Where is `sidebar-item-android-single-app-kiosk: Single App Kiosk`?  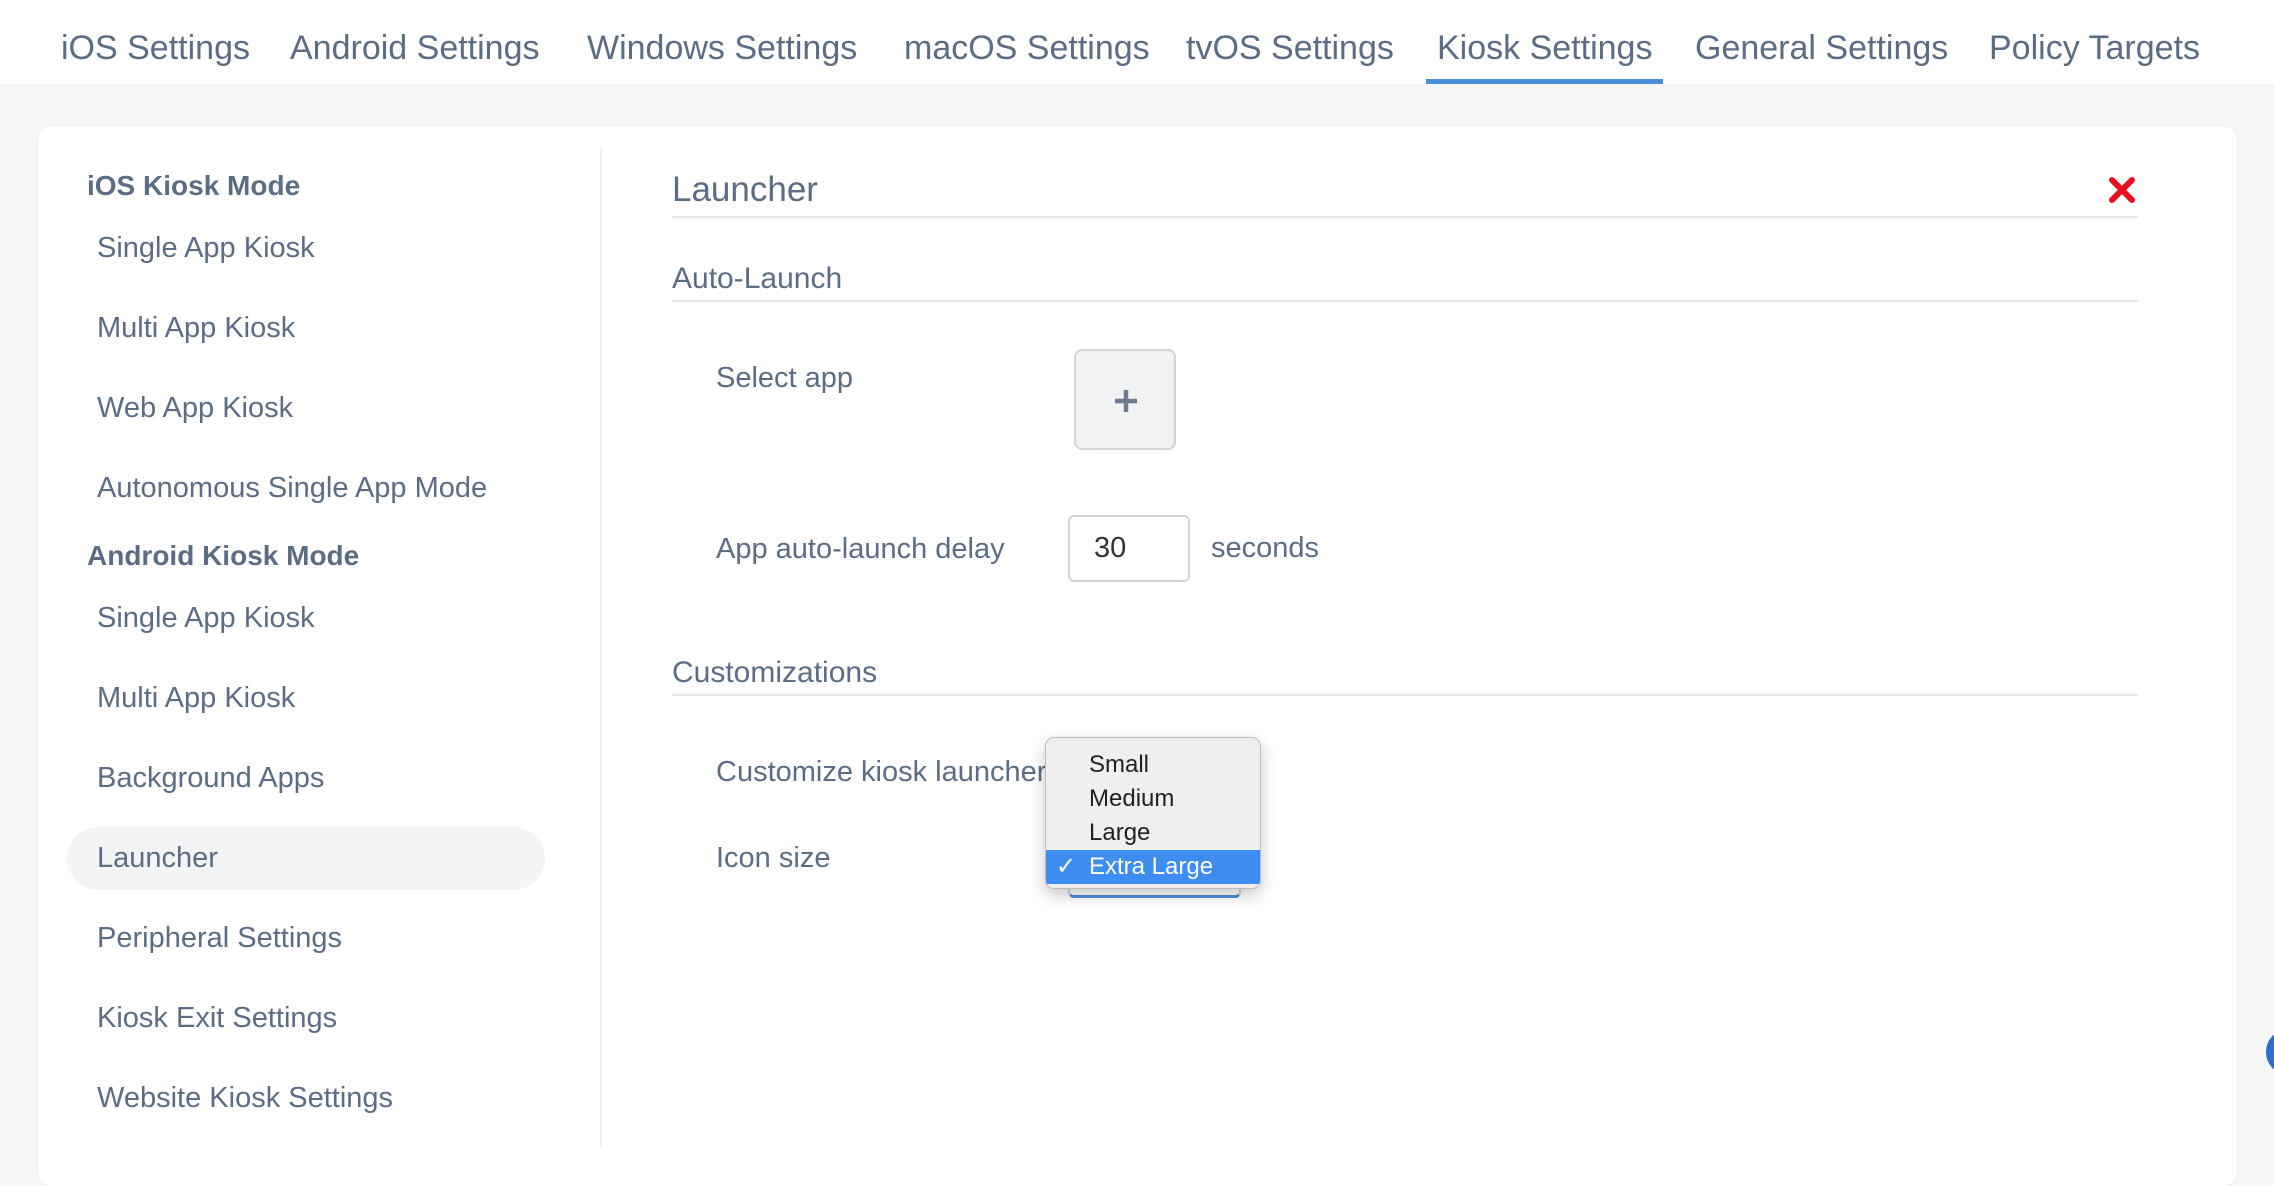 sidebar-item-android-single-app-kiosk: Single App Kiosk is located at coordinates (206, 618).